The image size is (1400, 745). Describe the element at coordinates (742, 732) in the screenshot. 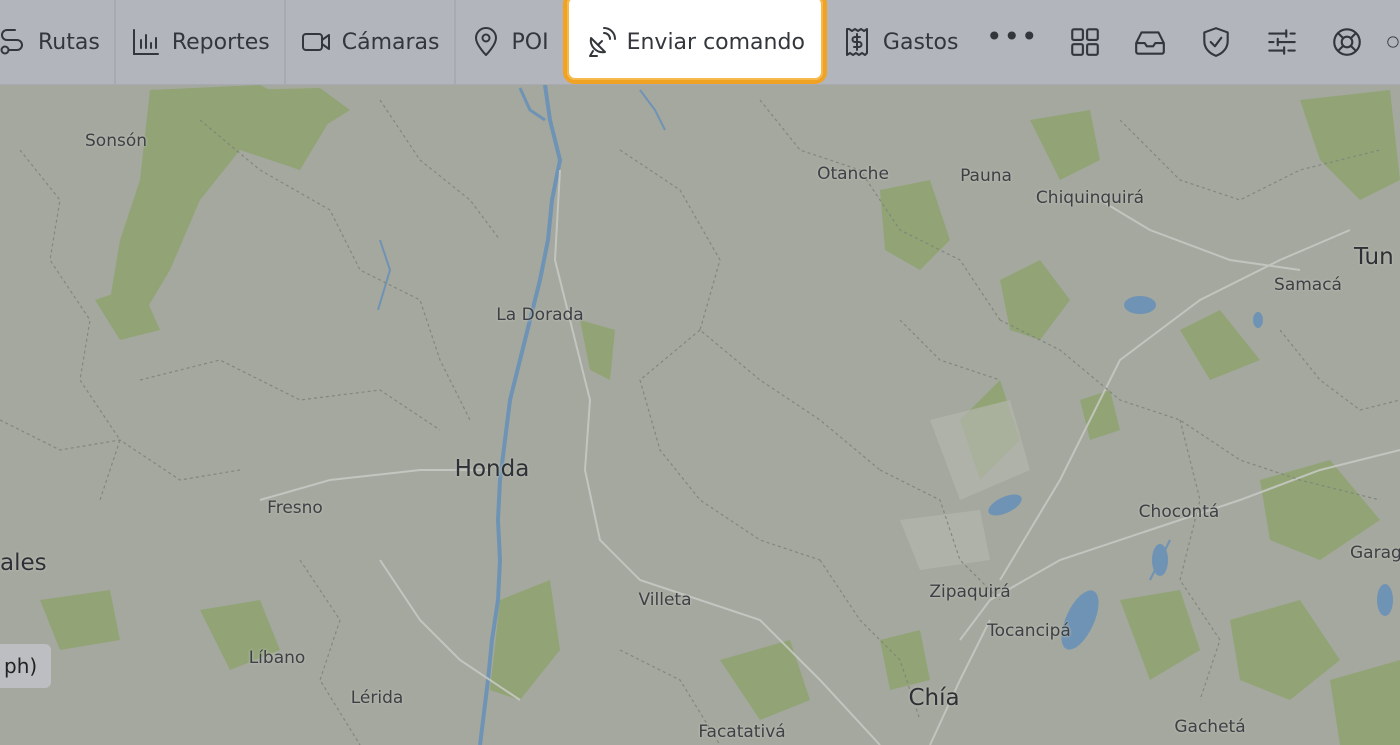

I see `map-label-place: Facatativá` at that location.